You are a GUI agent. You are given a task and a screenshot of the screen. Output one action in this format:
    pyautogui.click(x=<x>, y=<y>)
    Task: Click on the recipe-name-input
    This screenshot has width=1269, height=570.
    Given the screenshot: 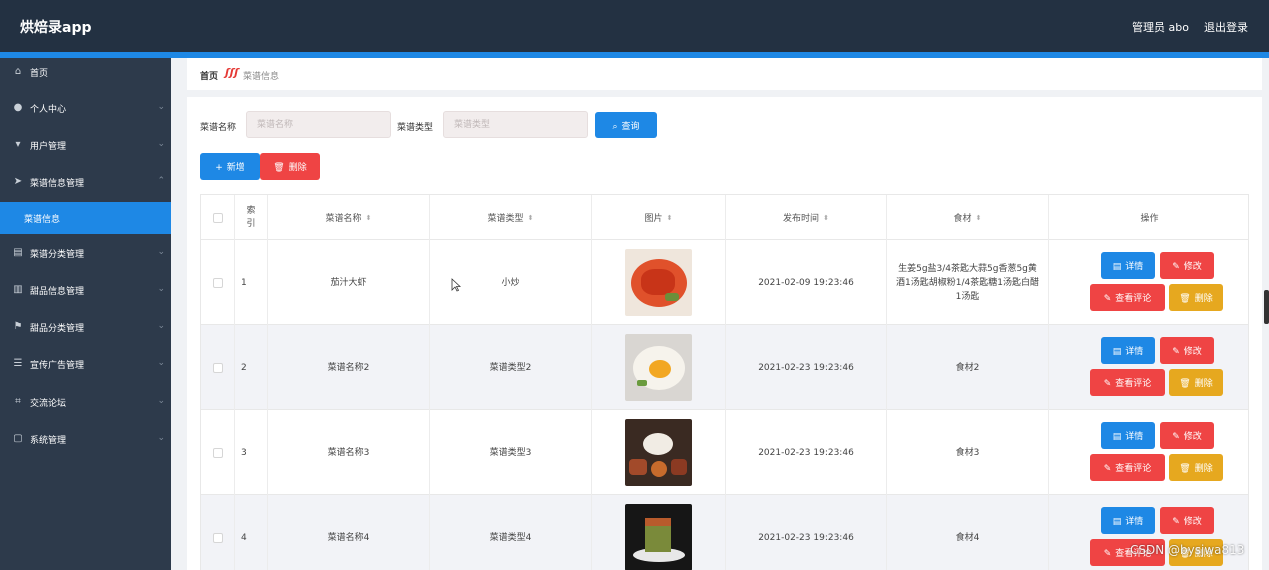 What is the action you would take?
    pyautogui.click(x=318, y=124)
    